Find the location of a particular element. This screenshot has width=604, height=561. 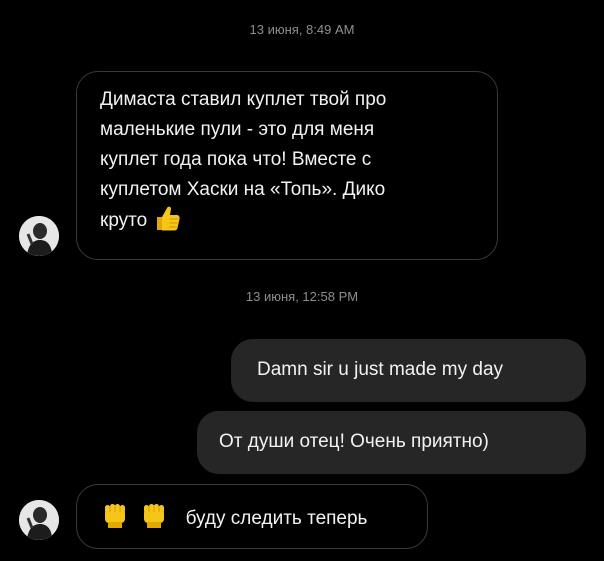

incoming-message-bubble: буду следить теперь is located at coordinates (252, 516).